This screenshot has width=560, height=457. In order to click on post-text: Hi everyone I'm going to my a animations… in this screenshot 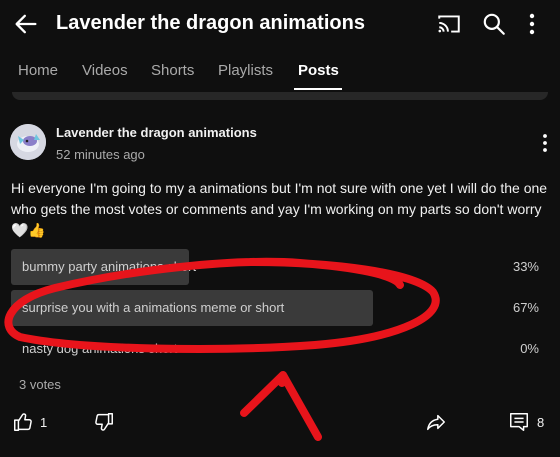, I will do `click(279, 209)`.